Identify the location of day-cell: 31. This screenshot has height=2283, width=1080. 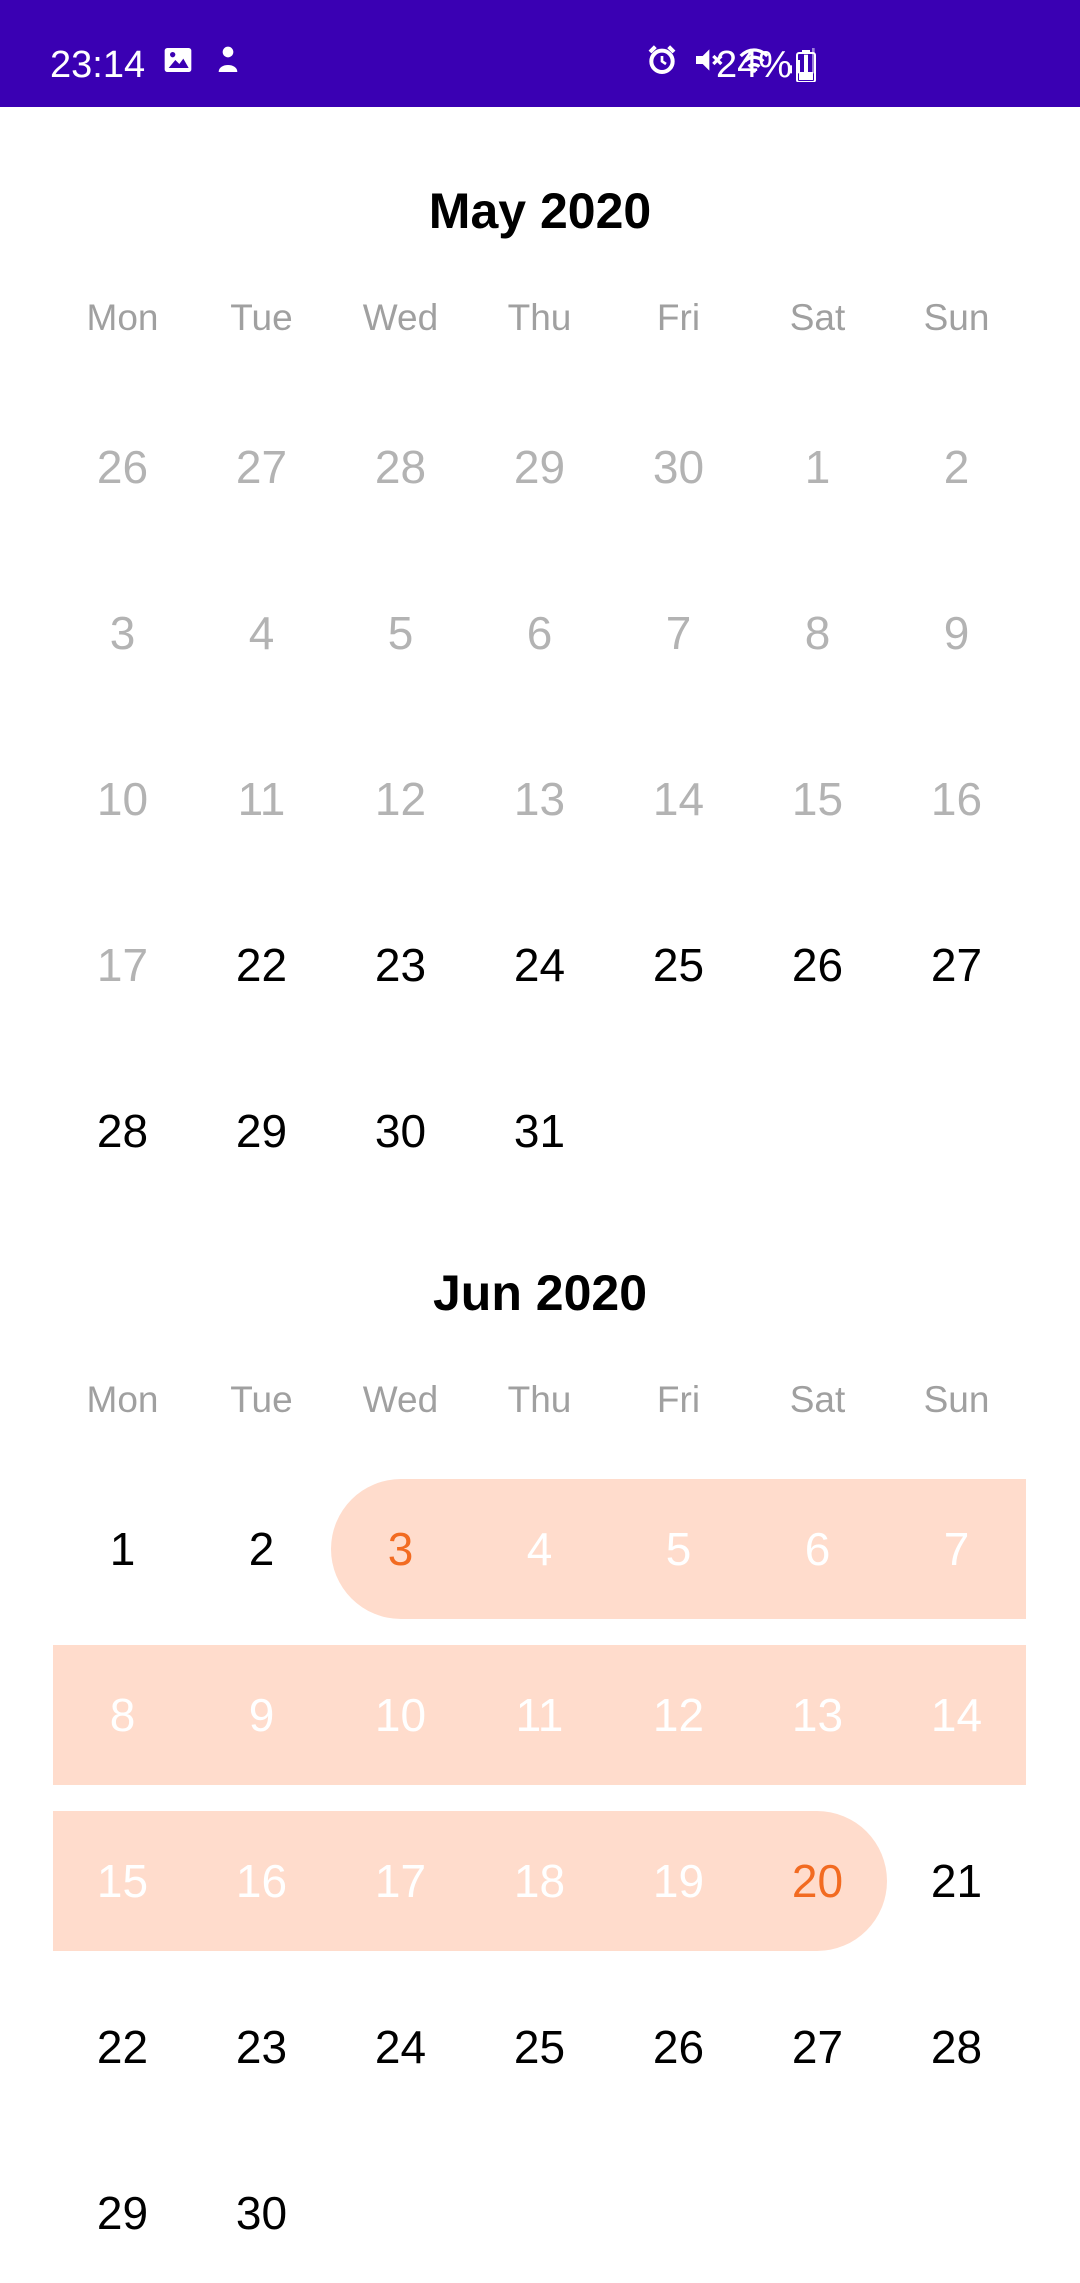
(539, 1131).